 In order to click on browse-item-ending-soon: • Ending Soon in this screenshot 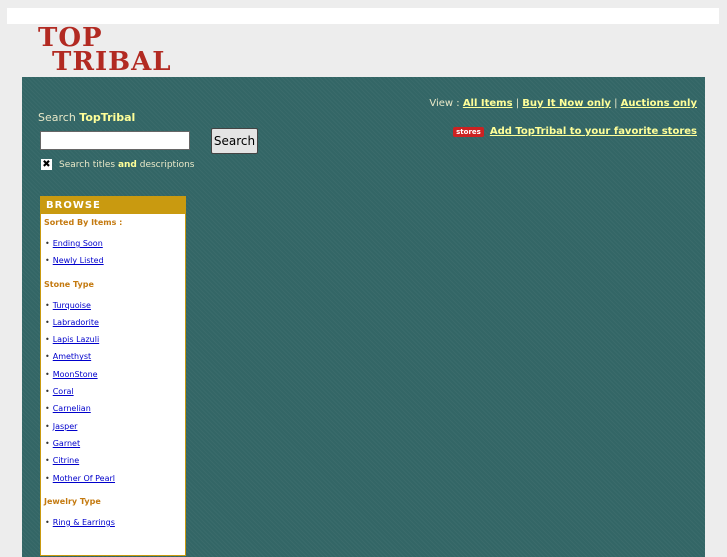, I will do `click(74, 243)`.